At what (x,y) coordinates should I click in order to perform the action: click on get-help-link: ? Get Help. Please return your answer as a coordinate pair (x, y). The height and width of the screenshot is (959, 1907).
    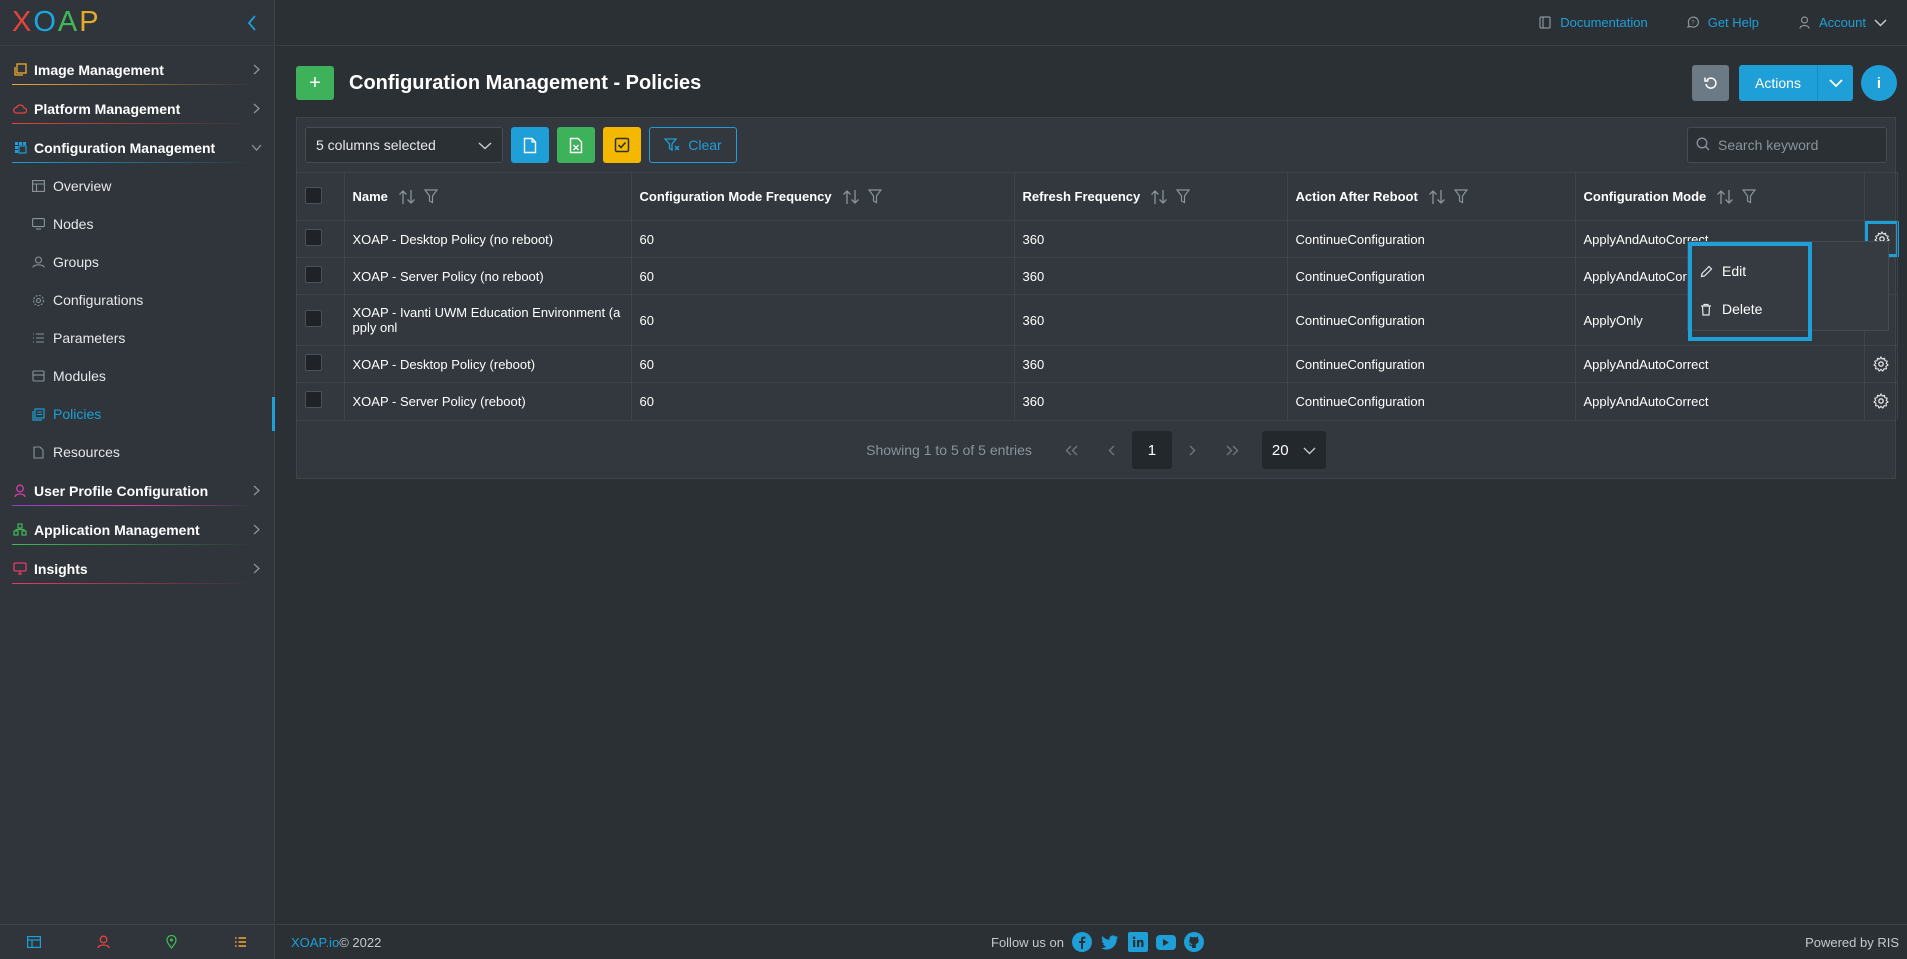
    Looking at the image, I should click on (1722, 22).